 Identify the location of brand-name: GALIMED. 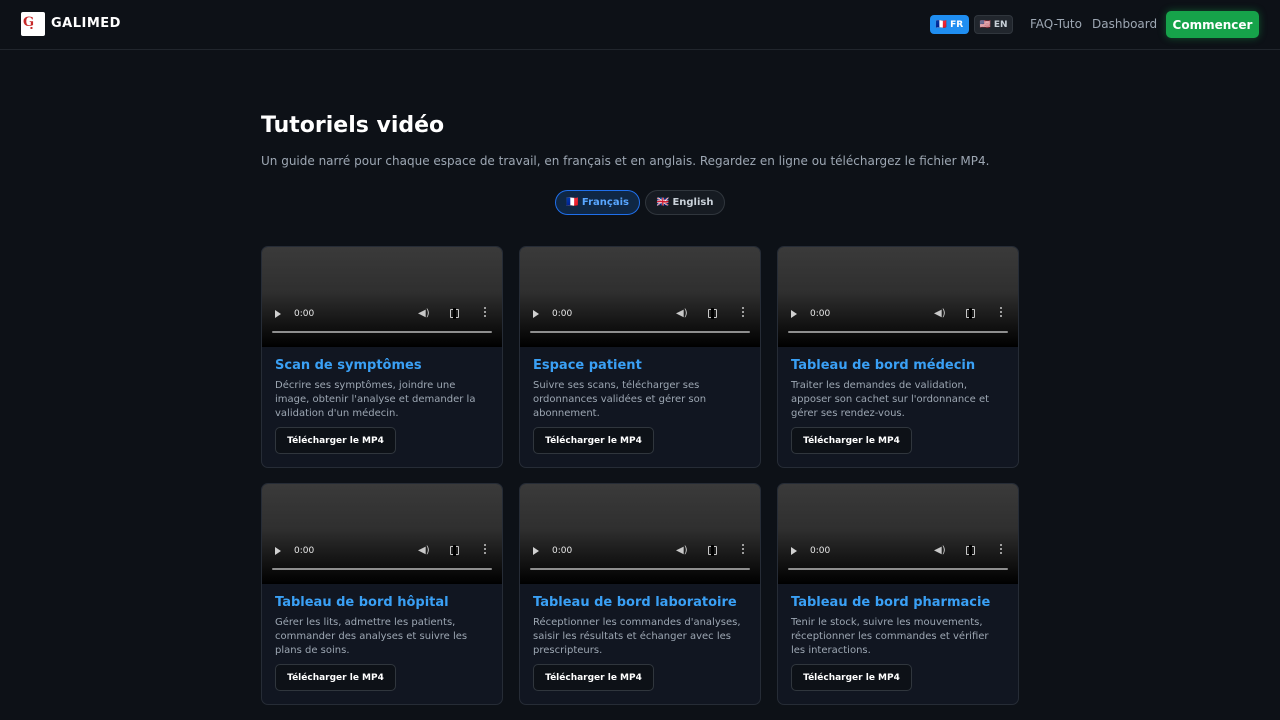
(86, 23).